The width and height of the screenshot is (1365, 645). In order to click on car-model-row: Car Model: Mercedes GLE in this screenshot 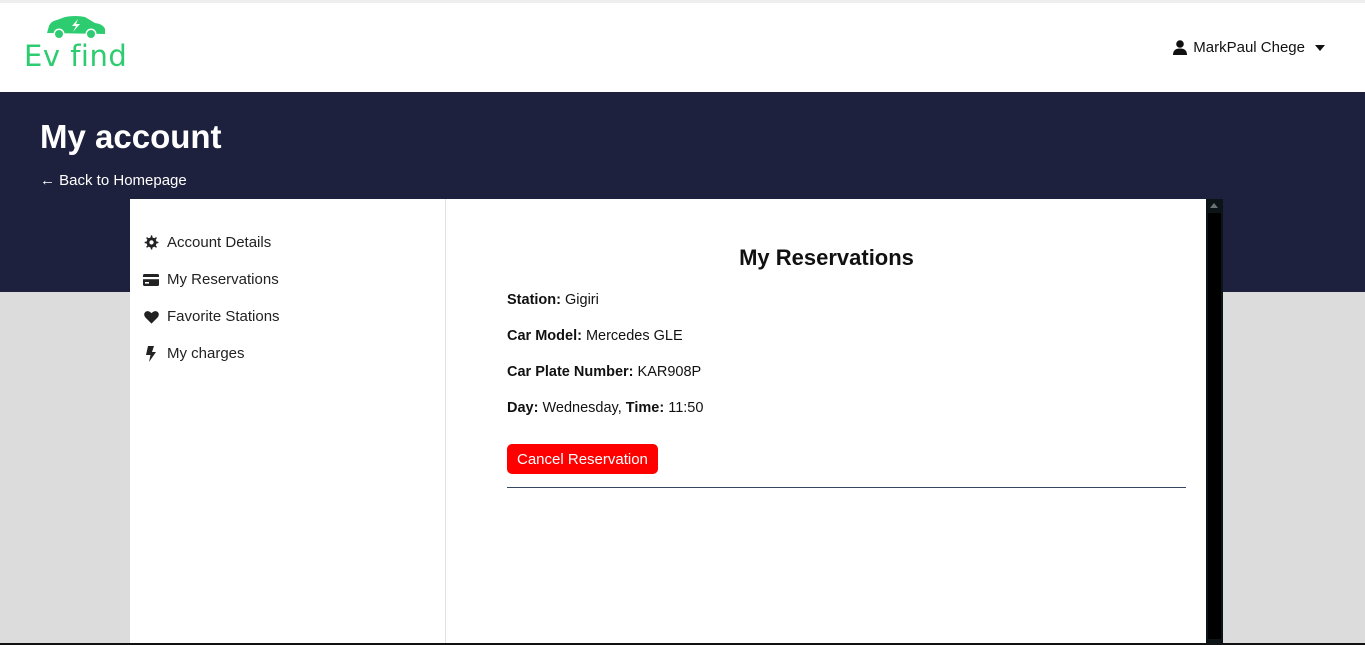, I will do `click(595, 336)`.